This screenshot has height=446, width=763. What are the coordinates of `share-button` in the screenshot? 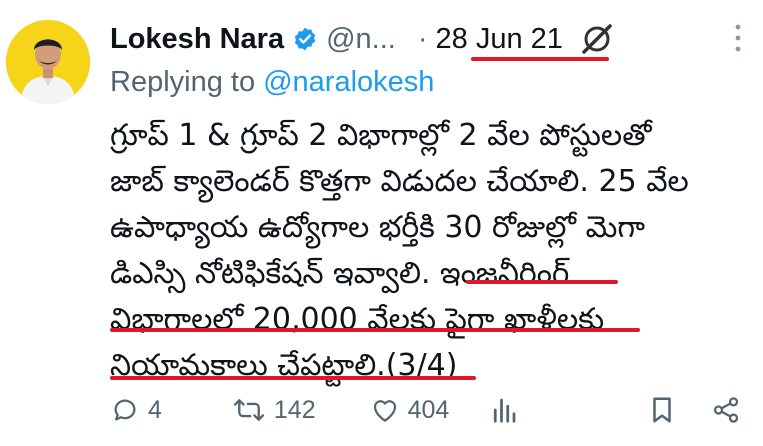 It's located at (726, 410).